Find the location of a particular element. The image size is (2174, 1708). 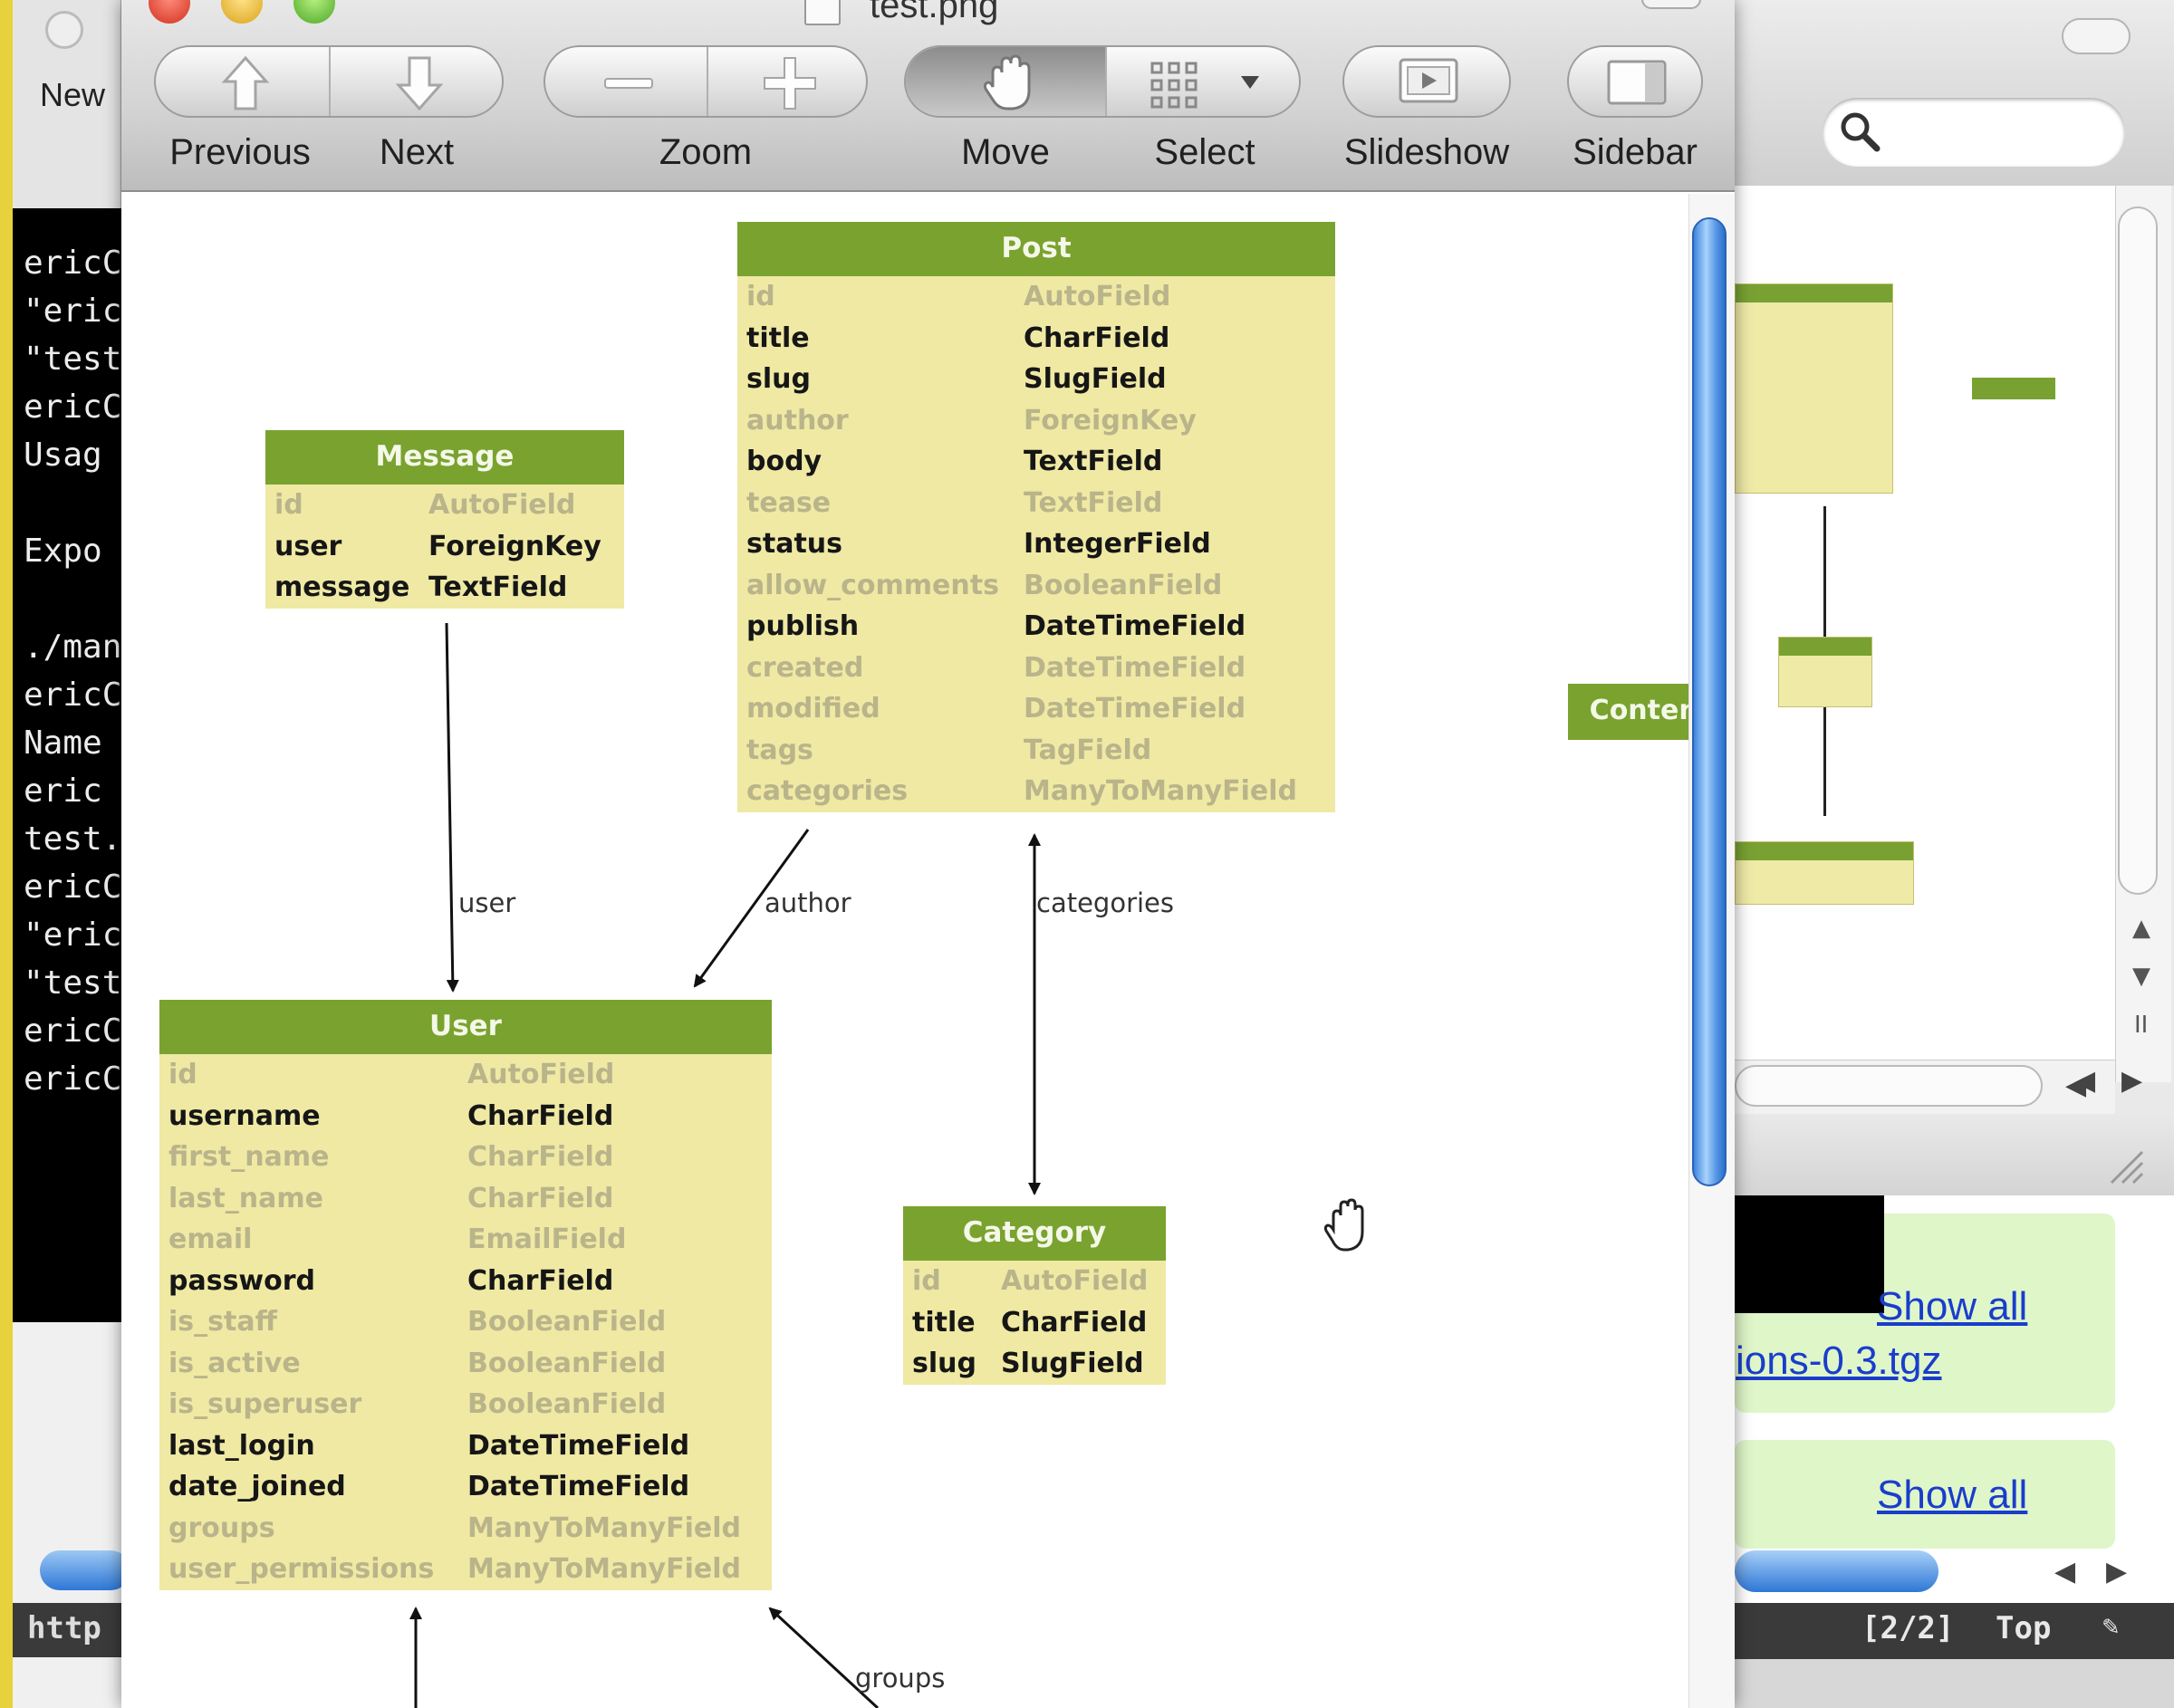

sidebar-button is located at coordinates (1635, 81).